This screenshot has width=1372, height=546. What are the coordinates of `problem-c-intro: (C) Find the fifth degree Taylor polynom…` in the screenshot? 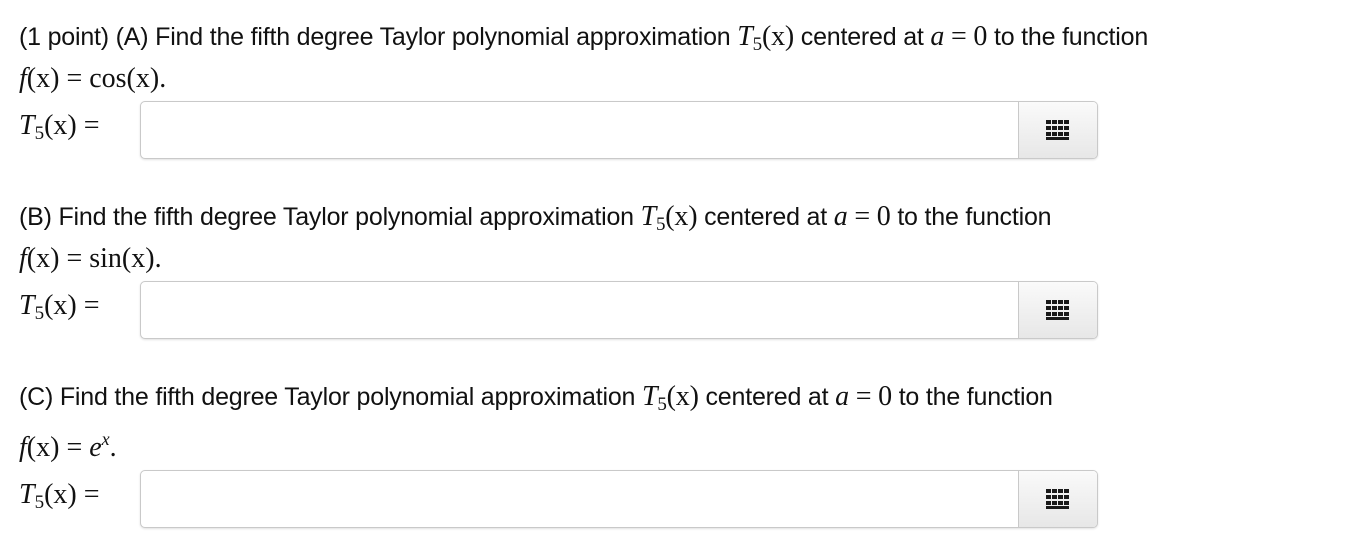 It's located at (327, 397).